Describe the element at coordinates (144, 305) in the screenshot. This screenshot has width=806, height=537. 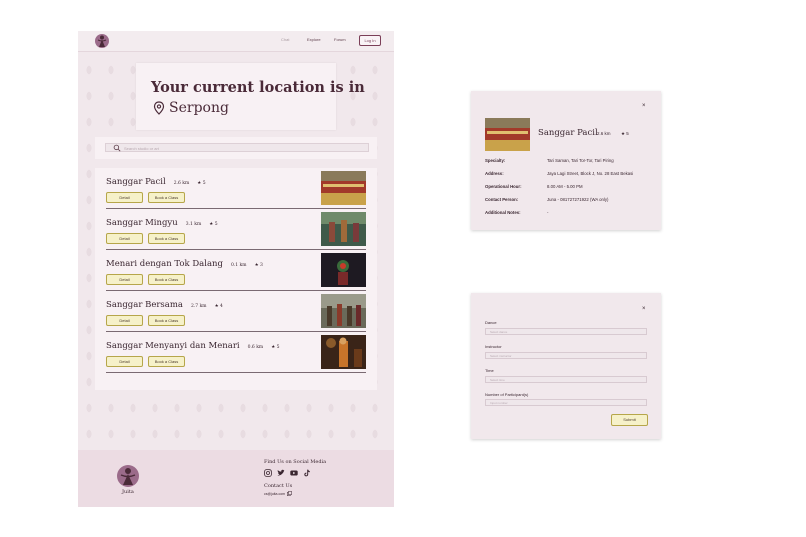
I see `studio-name: Sanggar Bersama` at that location.